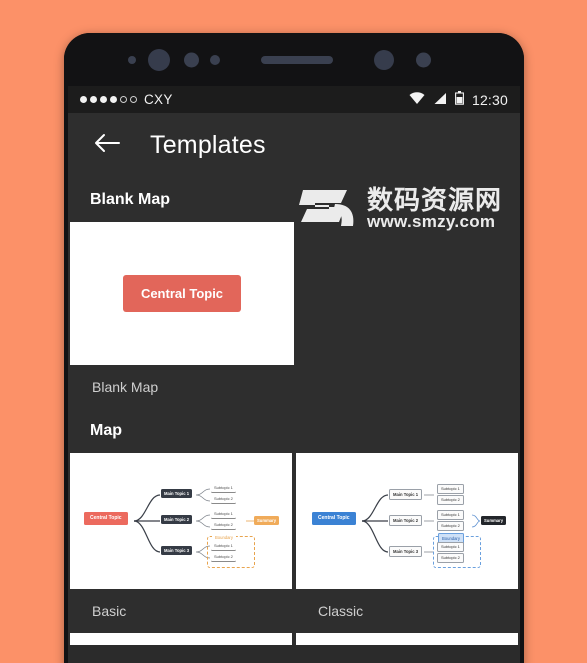 This screenshot has width=587, height=663. Describe the element at coordinates (450, 526) in the screenshot. I see `classic-subtopic-2b-node: Subtopic 2` at that location.